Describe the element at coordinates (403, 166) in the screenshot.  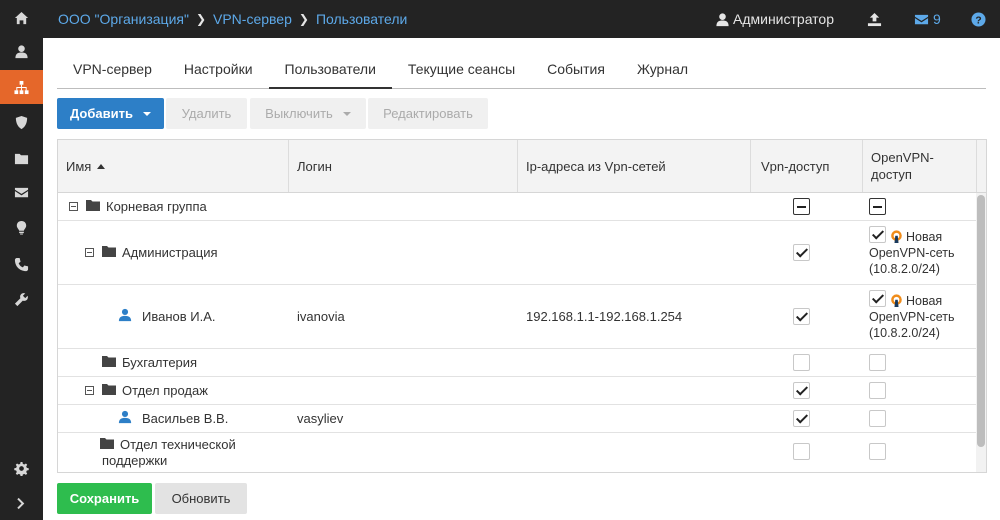
I see `column-header-login: Логин` at that location.